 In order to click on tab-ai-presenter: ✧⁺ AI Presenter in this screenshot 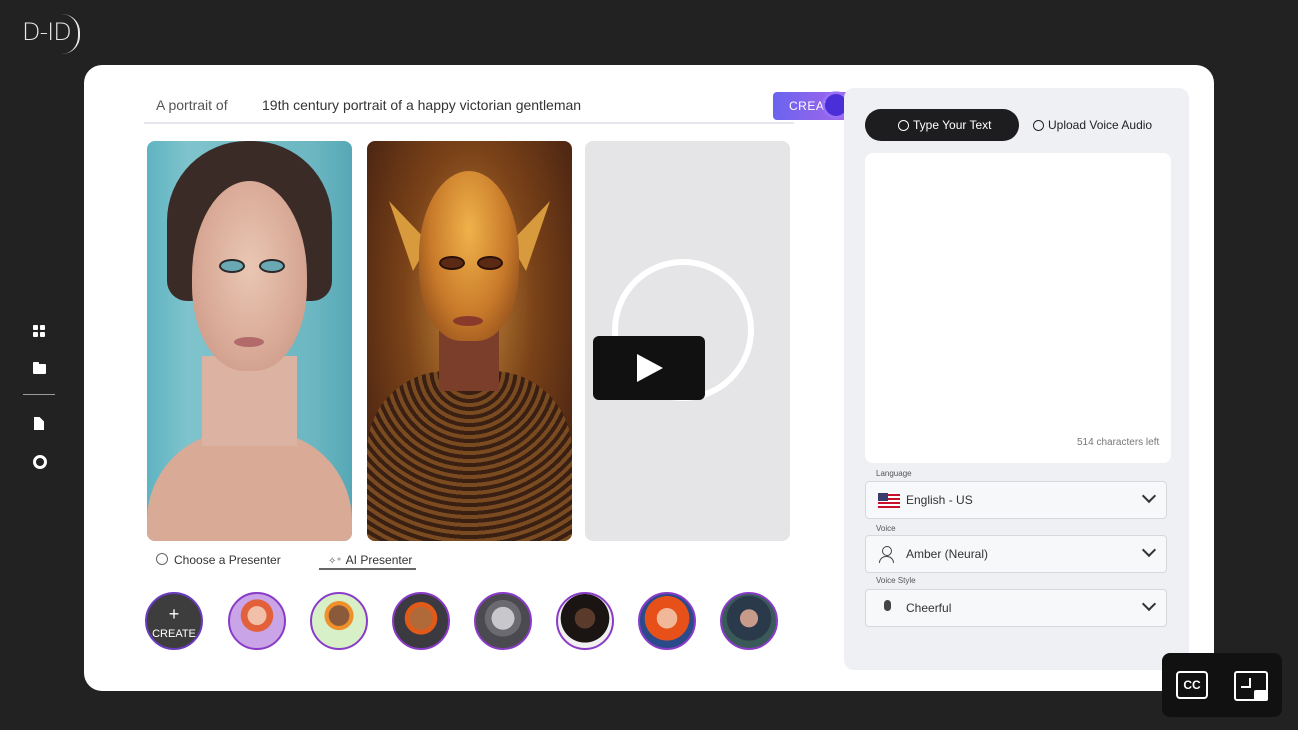, I will do `click(370, 560)`.